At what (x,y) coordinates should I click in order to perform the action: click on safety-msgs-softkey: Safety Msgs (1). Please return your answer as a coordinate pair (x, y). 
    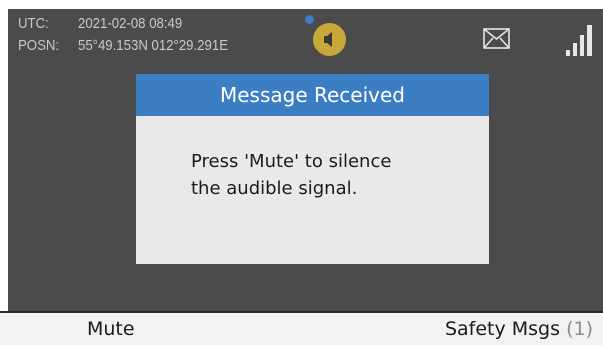
    Looking at the image, I should click on (519, 329).